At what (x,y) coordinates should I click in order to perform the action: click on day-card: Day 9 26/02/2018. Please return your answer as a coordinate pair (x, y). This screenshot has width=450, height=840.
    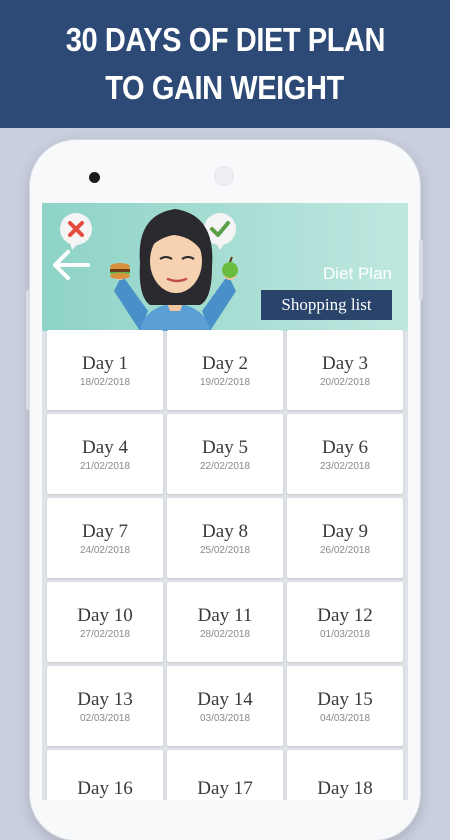
    Looking at the image, I should click on (345, 538).